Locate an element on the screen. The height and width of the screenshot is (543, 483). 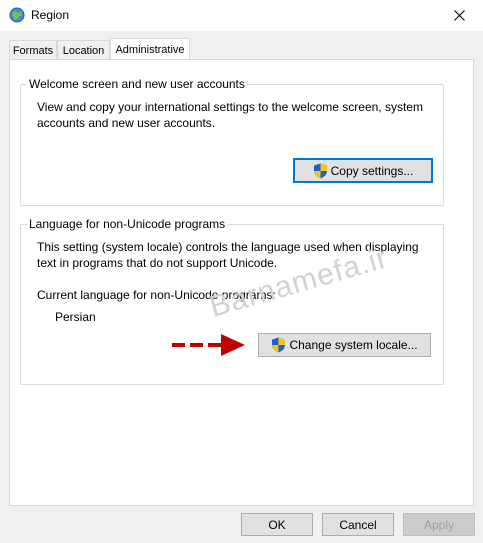
red-arrow-annotation is located at coordinates (208, 345).